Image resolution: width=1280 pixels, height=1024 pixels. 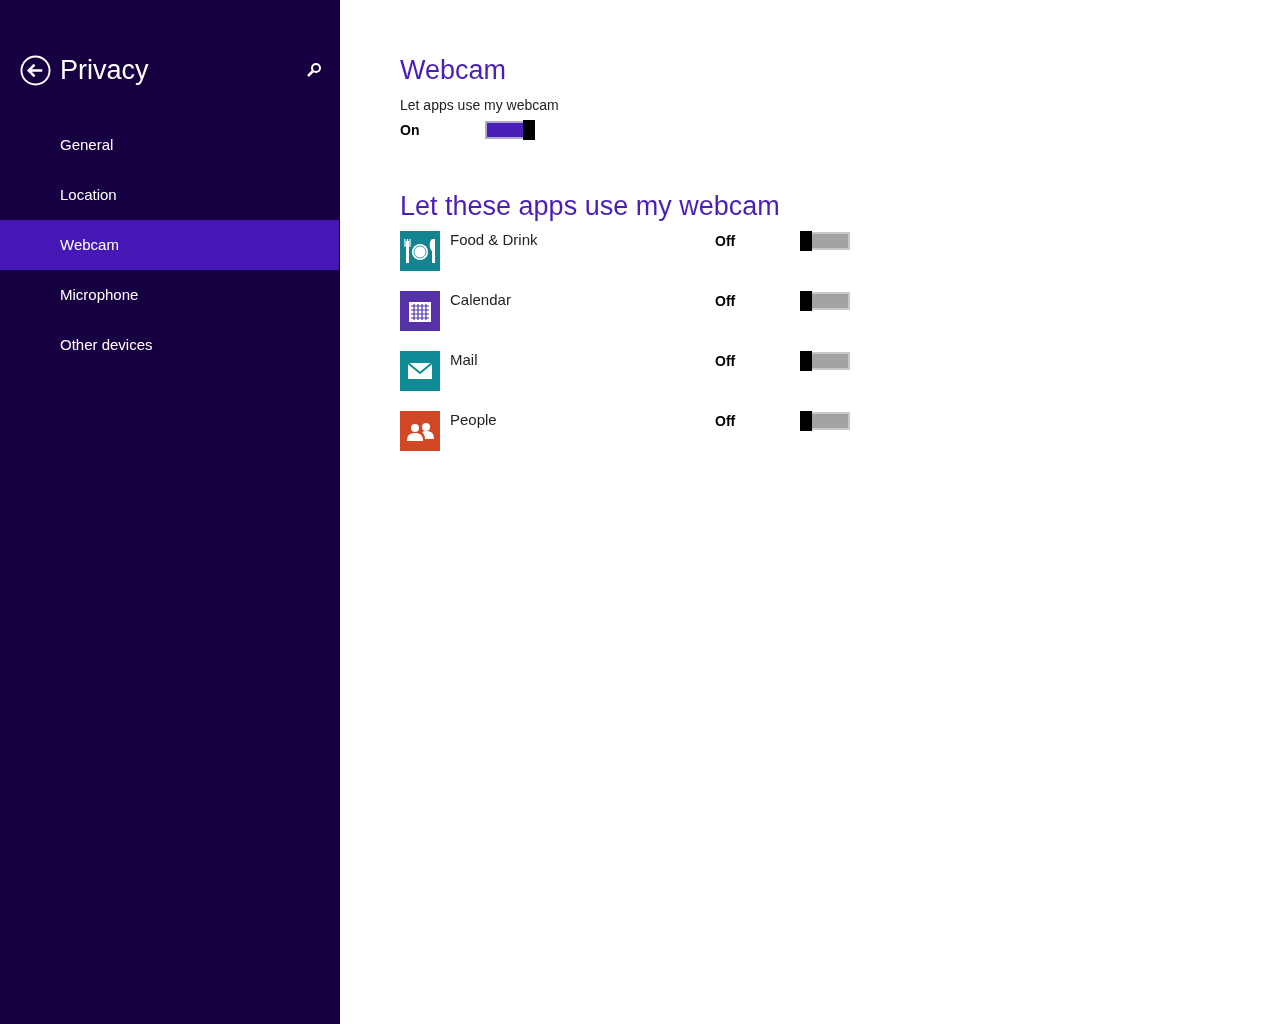 I want to click on nav-item: Other devices, so click(x=169, y=345).